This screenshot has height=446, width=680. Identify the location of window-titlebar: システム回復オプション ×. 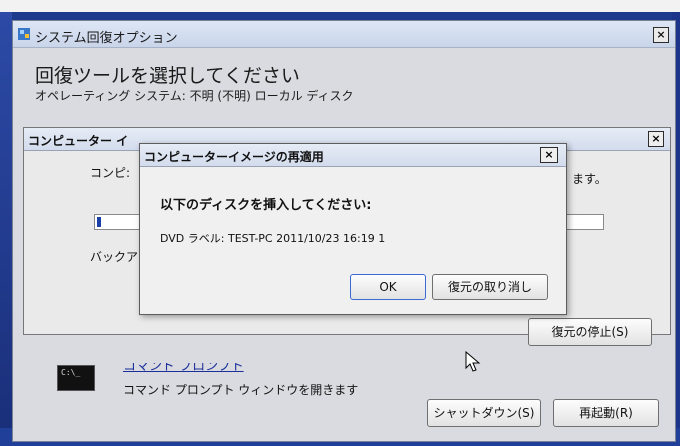
(344, 34).